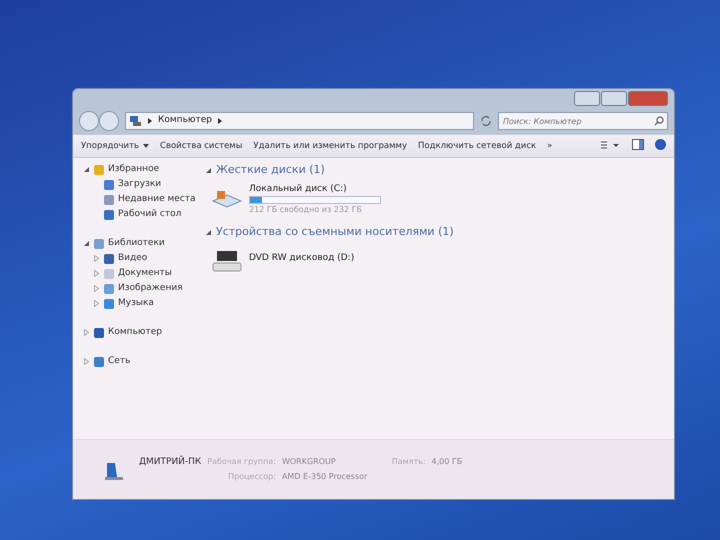 The height and width of the screenshot is (540, 720). What do you see at coordinates (549, 146) in the screenshot?
I see `toolbar-button: »` at bounding box center [549, 146].